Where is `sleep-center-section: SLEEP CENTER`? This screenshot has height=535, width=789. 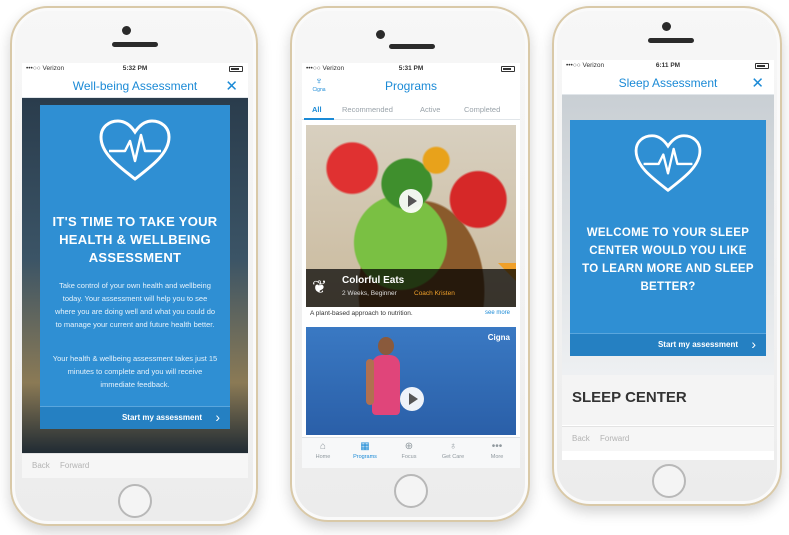 sleep-center-section: SLEEP CENTER is located at coordinates (668, 400).